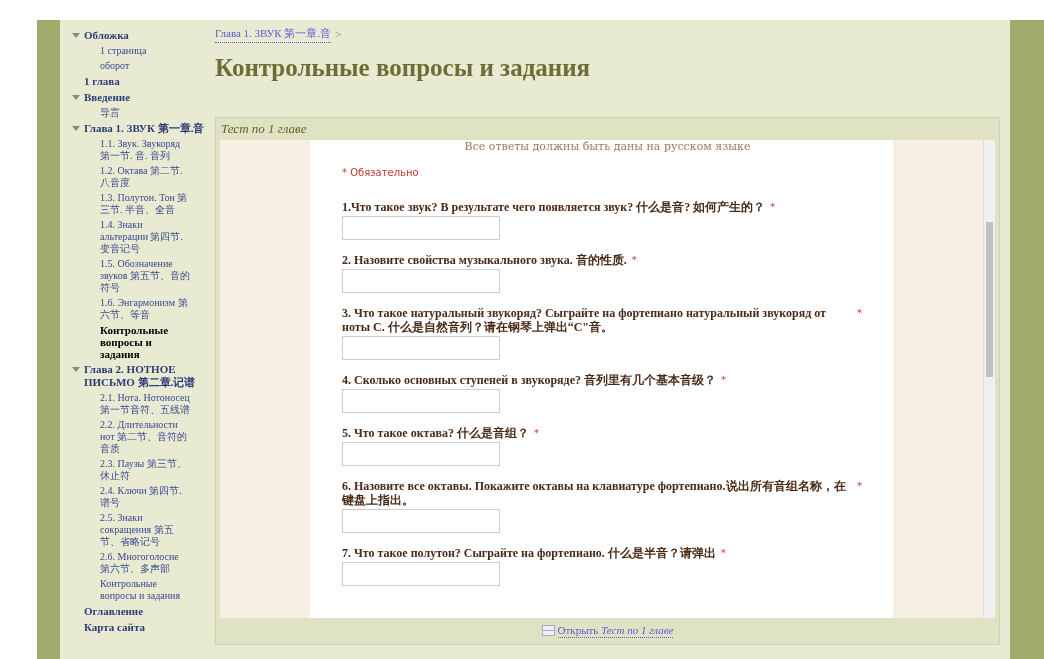 This screenshot has height=659, width=1044. What do you see at coordinates (145, 276) in the screenshot?
I see `sidebar-subitem: 1.5. Обозначение звуков 第五节、音的符号` at bounding box center [145, 276].